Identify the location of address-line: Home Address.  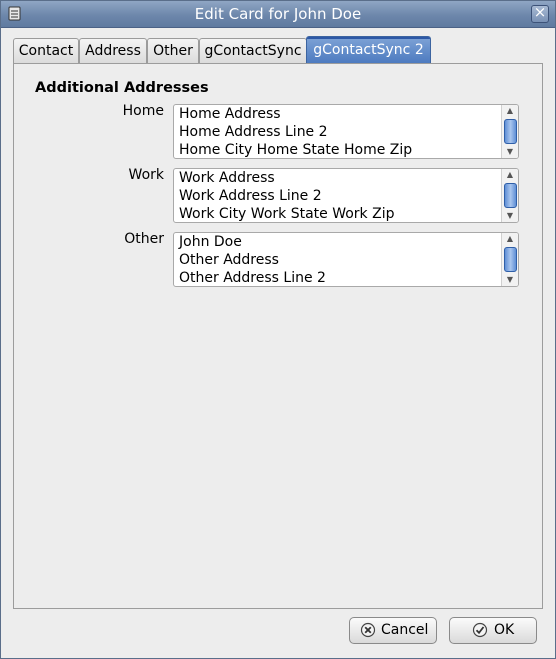
(230, 114).